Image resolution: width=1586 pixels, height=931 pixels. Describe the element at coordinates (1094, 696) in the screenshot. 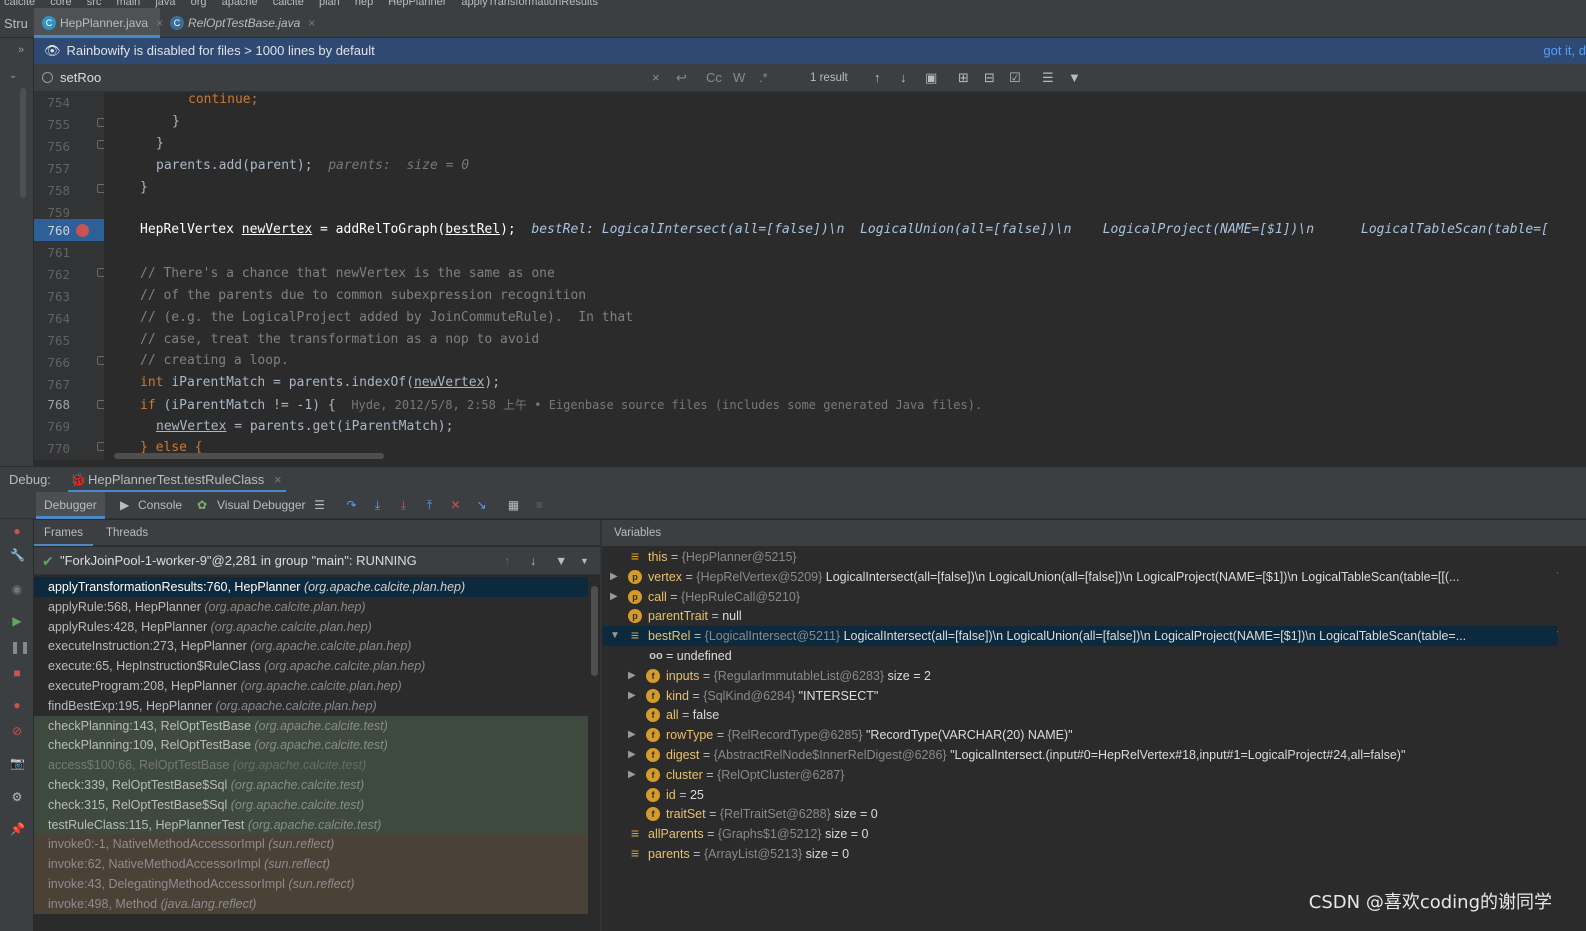

I see `variable-row: ▶ f kind = {SqlKind@6284} "INTERSECT"` at that location.